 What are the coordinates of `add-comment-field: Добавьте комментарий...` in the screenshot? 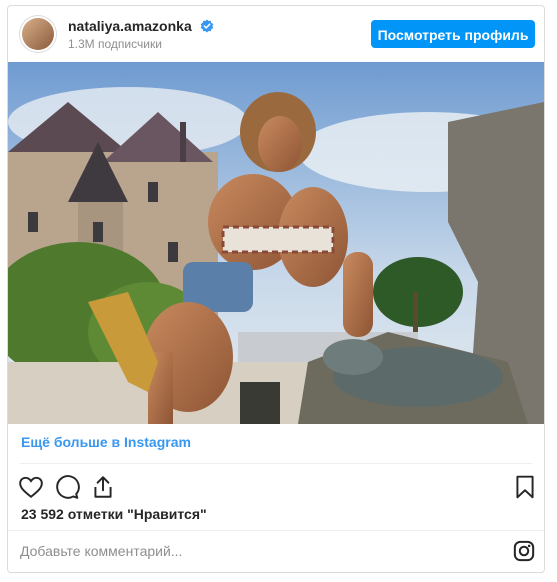 It's located at (101, 551).